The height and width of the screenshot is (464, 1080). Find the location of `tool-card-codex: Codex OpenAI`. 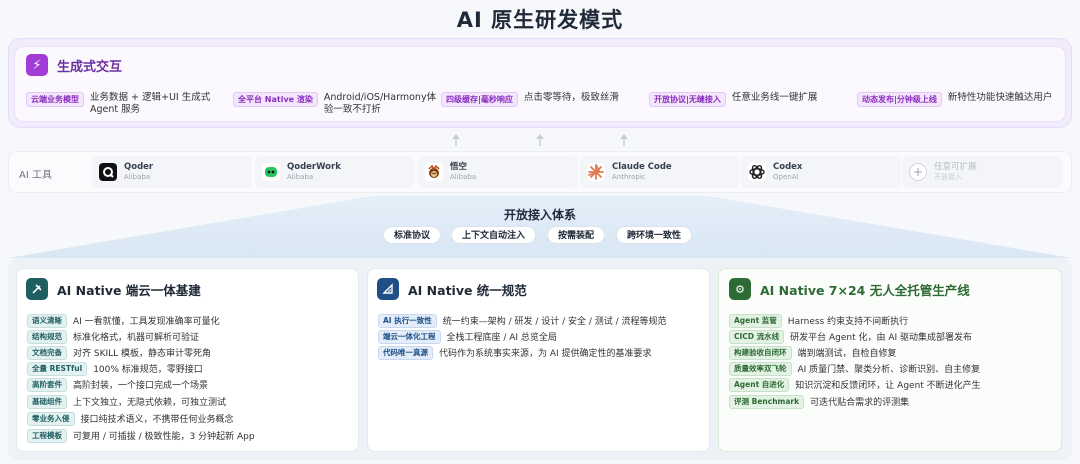

tool-card-codex: Codex OpenAI is located at coordinates (821, 172).